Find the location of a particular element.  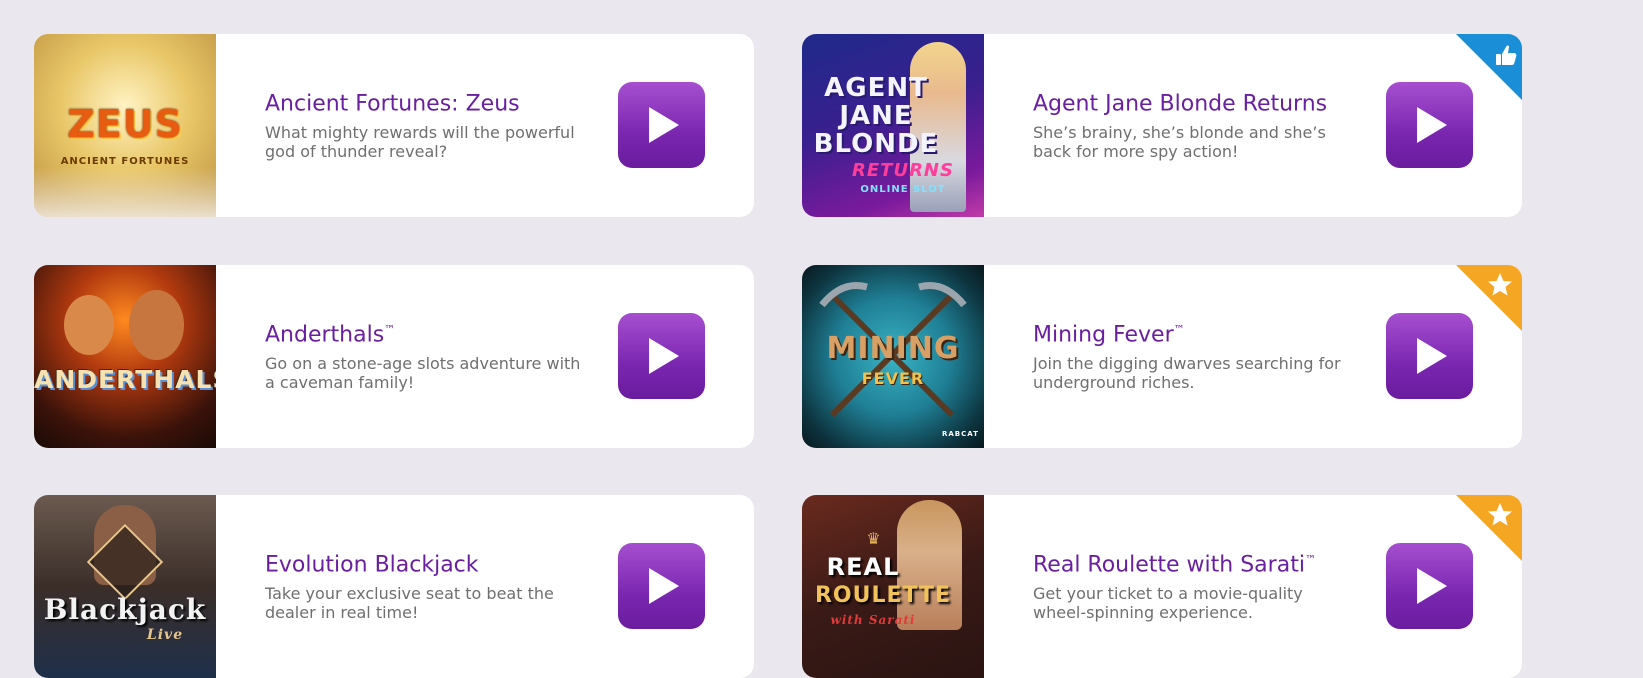

thumbnail-logo-subtext: FEVER is located at coordinates (893, 378).